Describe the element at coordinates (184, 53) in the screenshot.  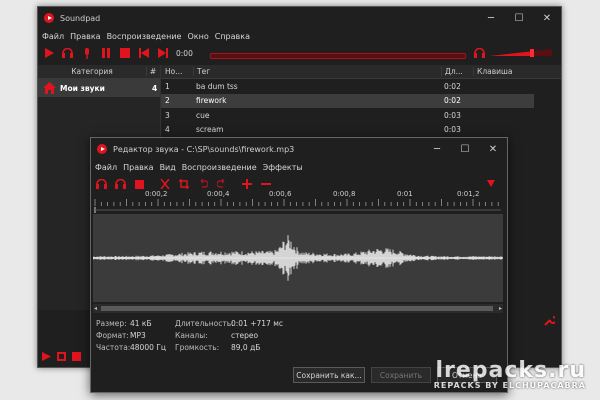
I see `playback-time: 0:00` at that location.